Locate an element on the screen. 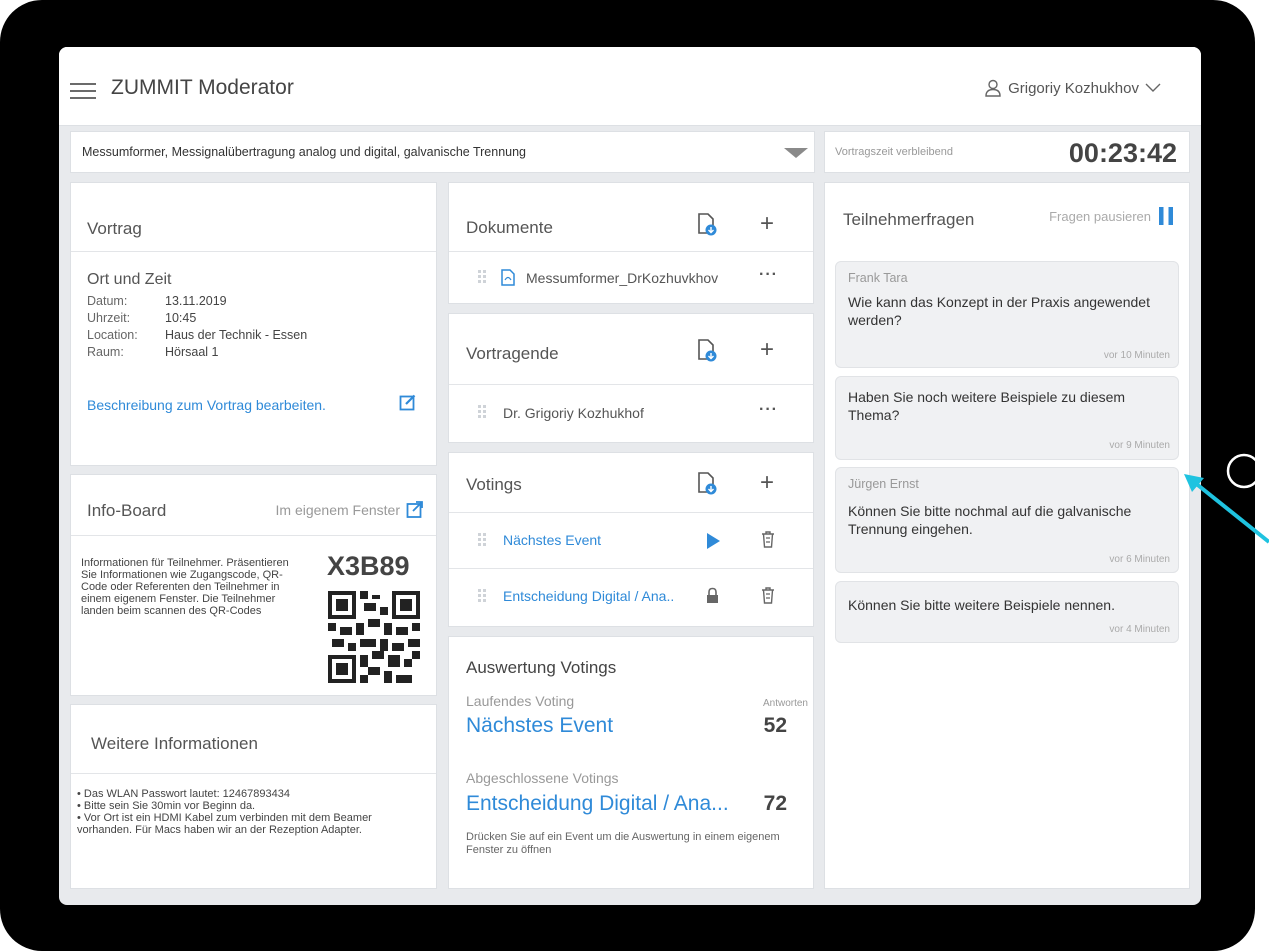 This screenshot has width=1269, height=951. question-time: vor 6 Minuten is located at coordinates (1139, 559).